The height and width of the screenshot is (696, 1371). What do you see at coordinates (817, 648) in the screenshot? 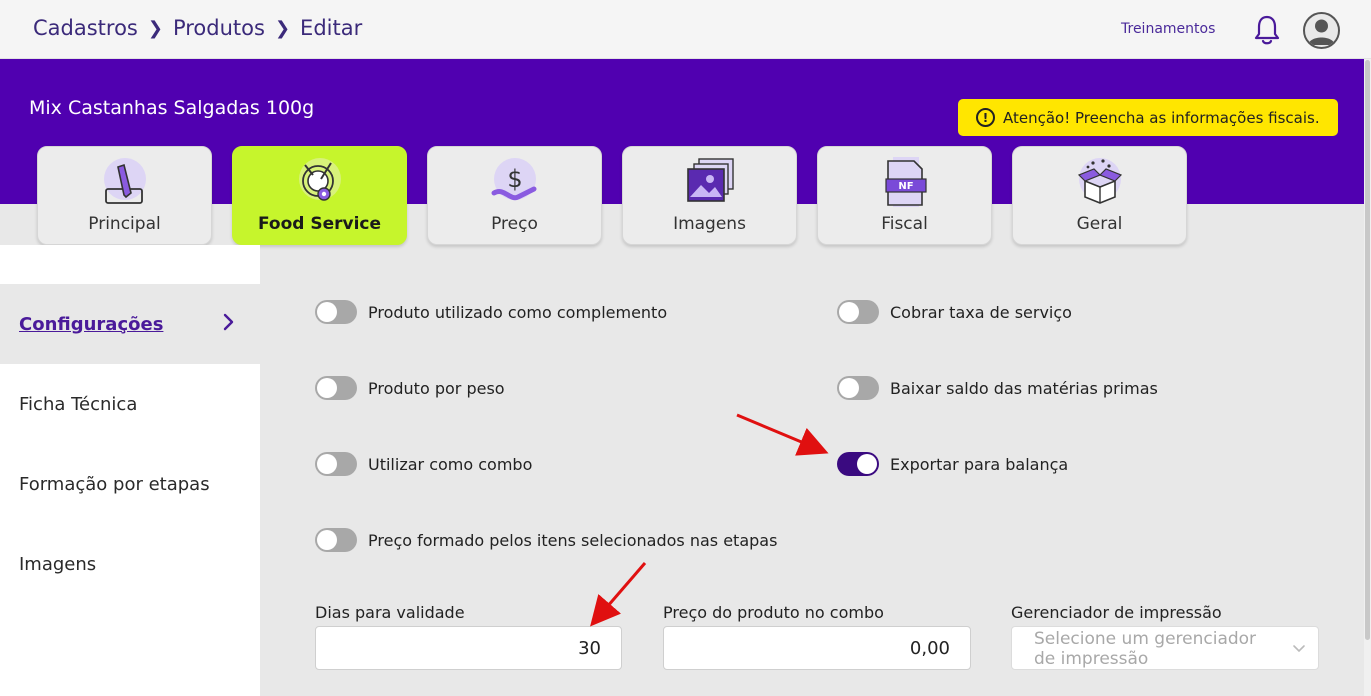
I see `combo-price-input: 0,00` at bounding box center [817, 648].